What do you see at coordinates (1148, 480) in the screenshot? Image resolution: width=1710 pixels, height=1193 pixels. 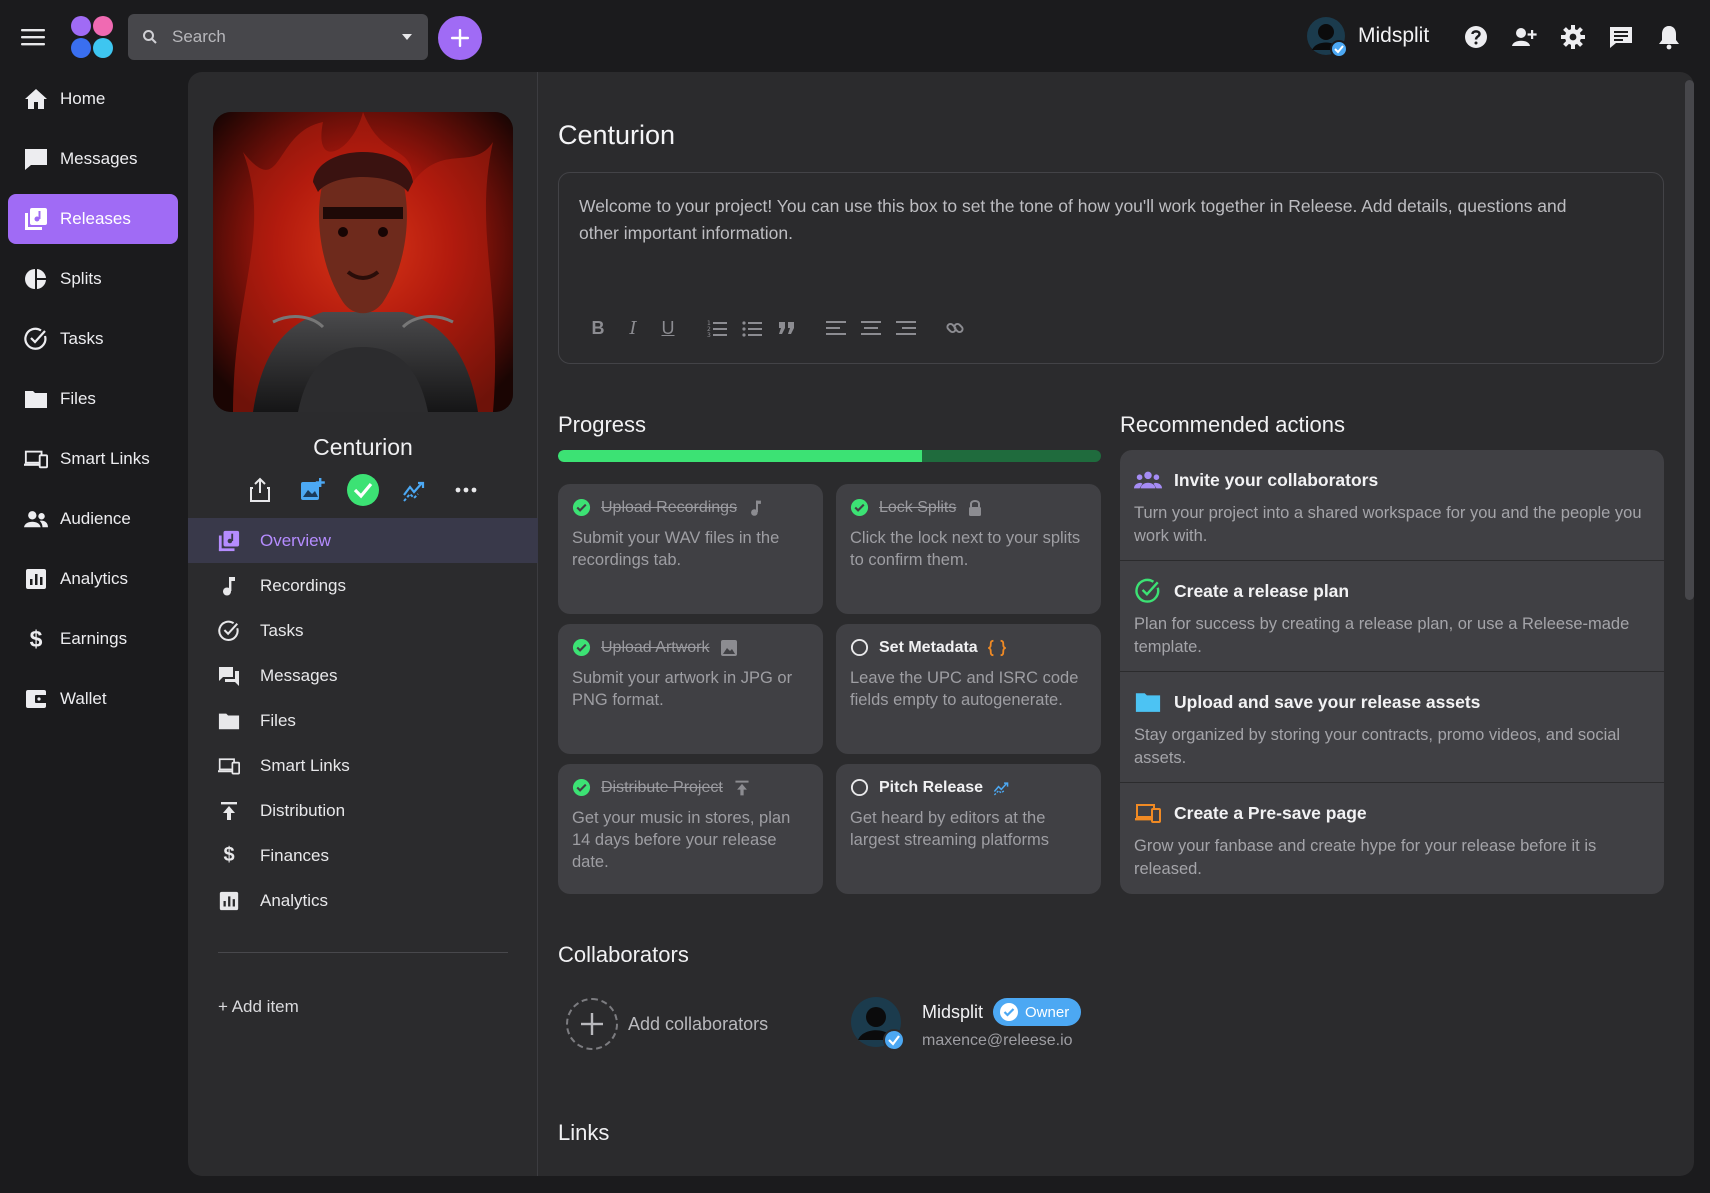 I see `people-icon` at bounding box center [1148, 480].